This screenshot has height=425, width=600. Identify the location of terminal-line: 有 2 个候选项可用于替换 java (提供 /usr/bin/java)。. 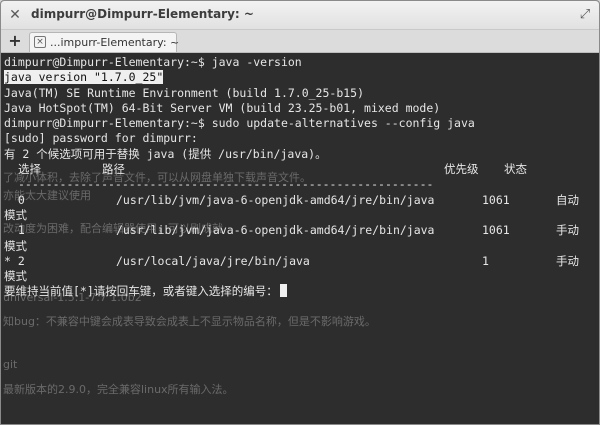
(165, 153).